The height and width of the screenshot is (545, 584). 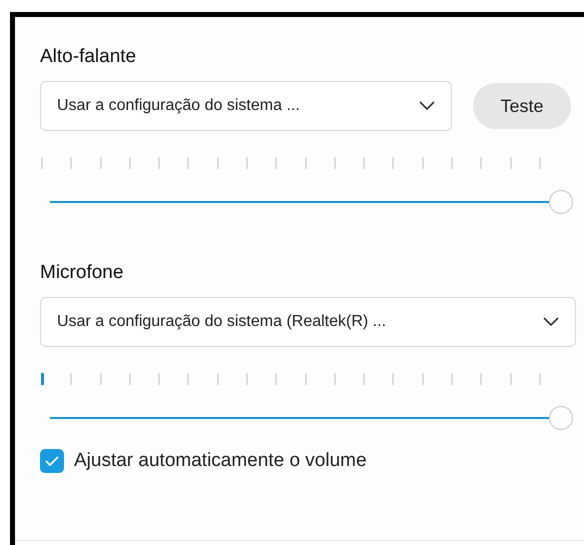 I want to click on section-title: Alto-falante, so click(x=89, y=57).